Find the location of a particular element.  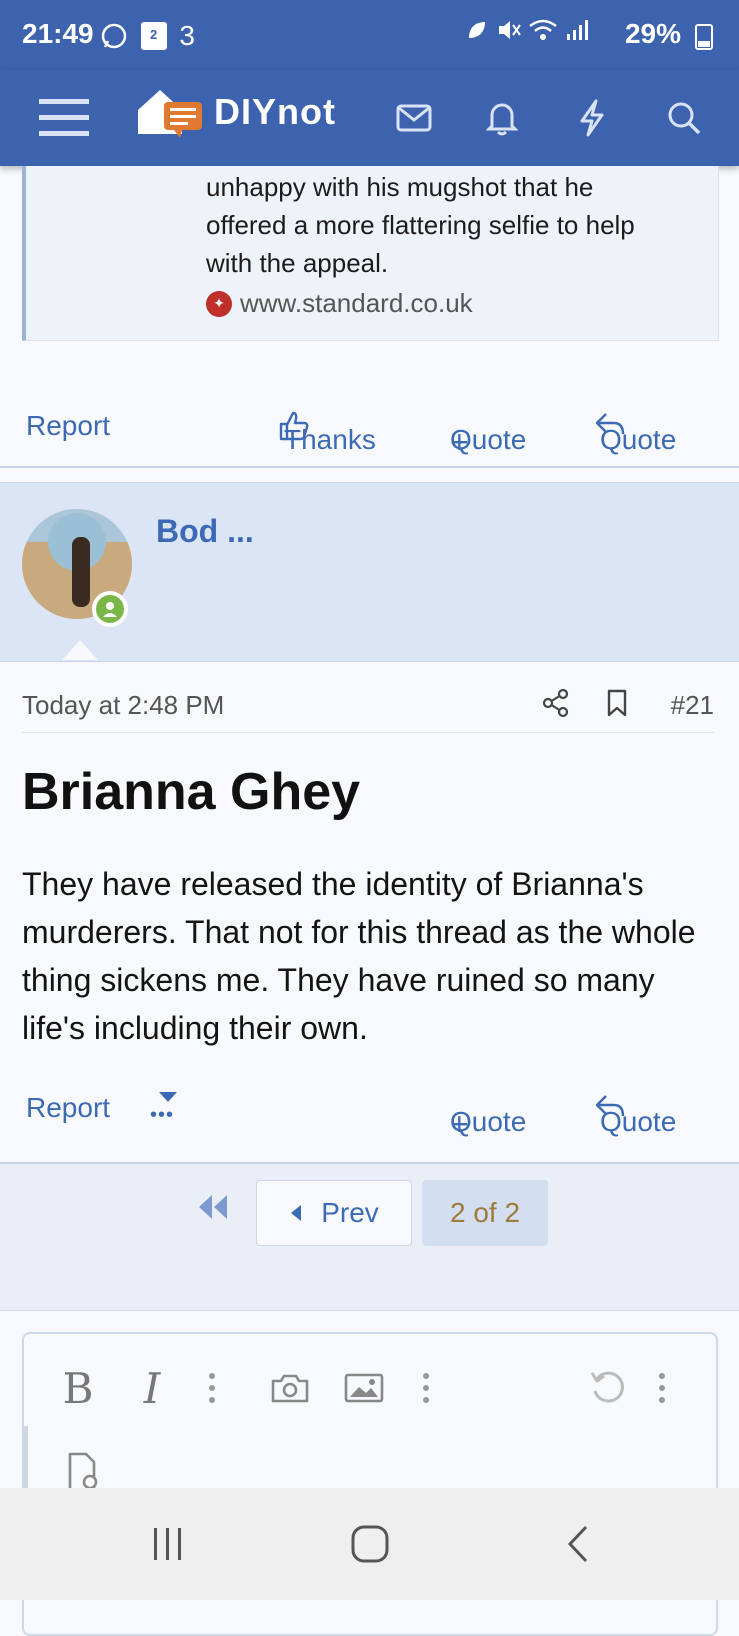

wifi-icon is located at coordinates (543, 29).